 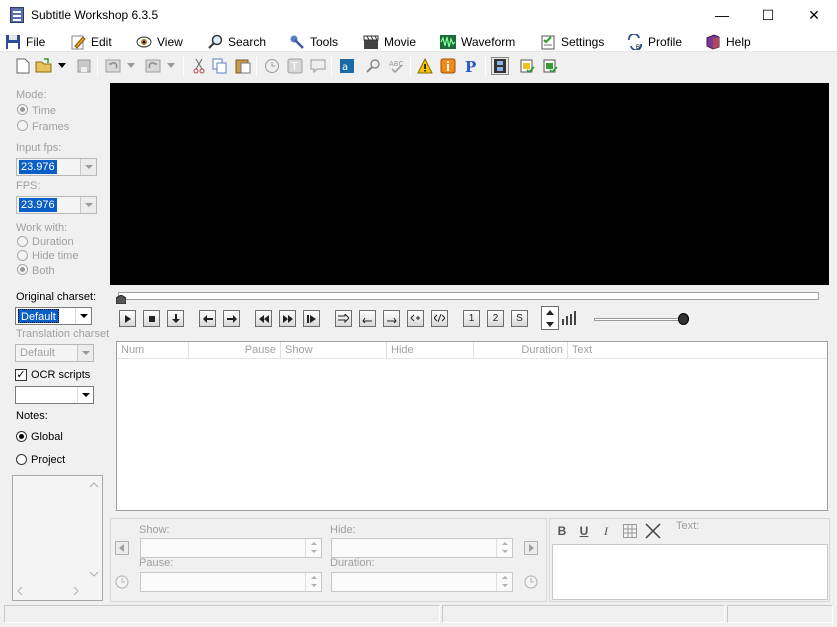 What do you see at coordinates (127, 318) in the screenshot?
I see `play-button` at bounding box center [127, 318].